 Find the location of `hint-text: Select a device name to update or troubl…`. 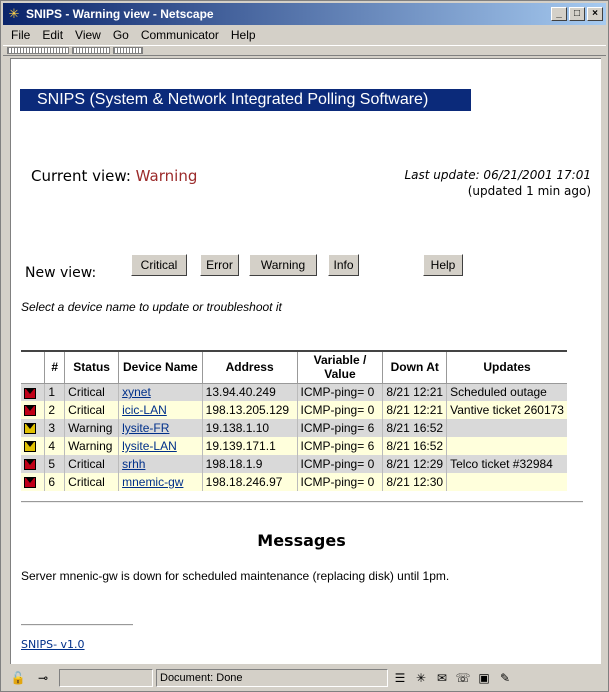

hint-text: Select a device name to update or troubl… is located at coordinates (151, 307).